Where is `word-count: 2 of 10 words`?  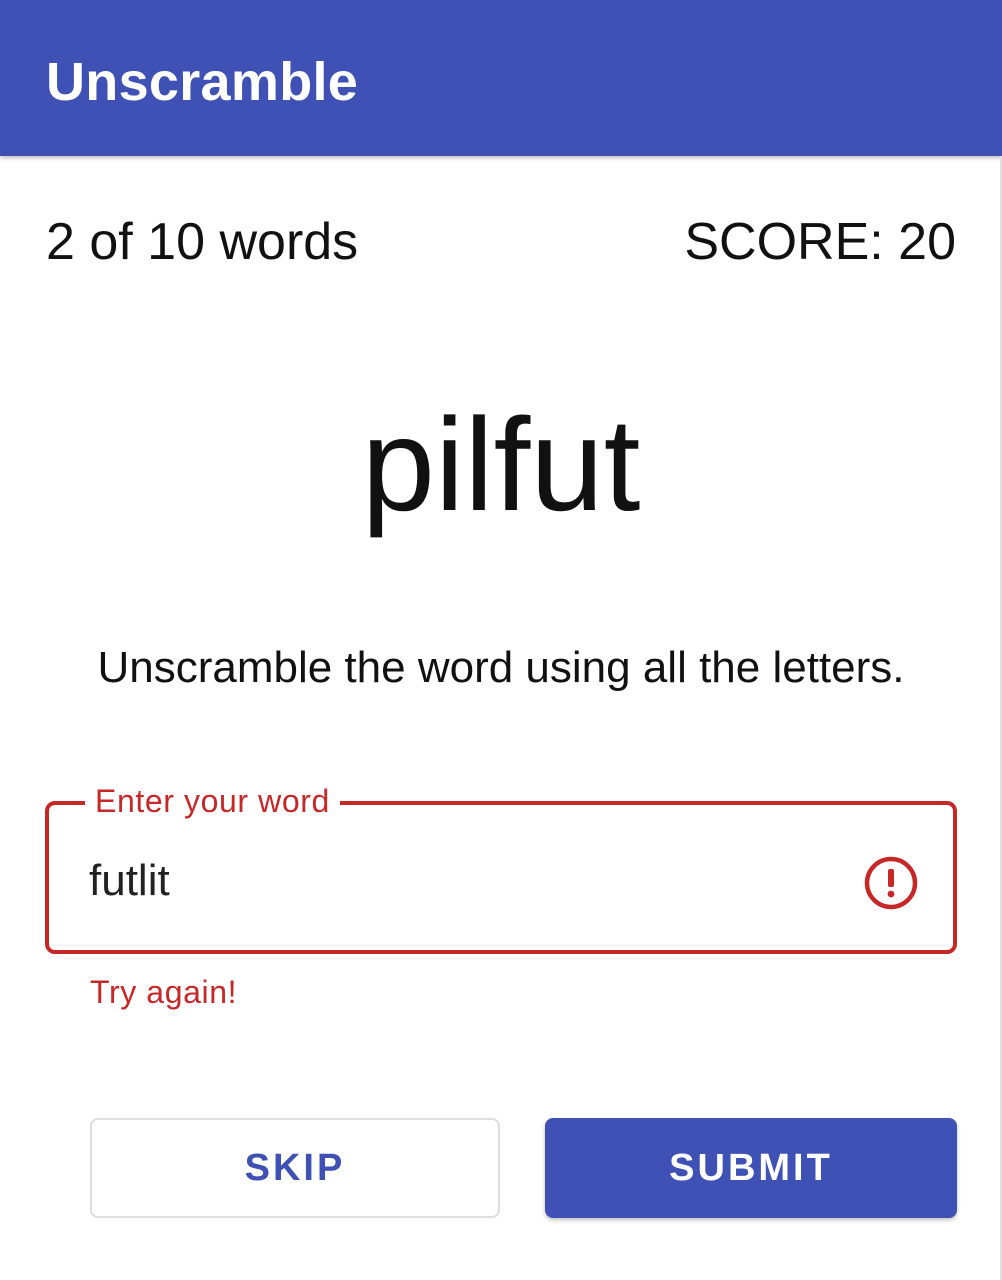 word-count: 2 of 10 words is located at coordinates (202, 242).